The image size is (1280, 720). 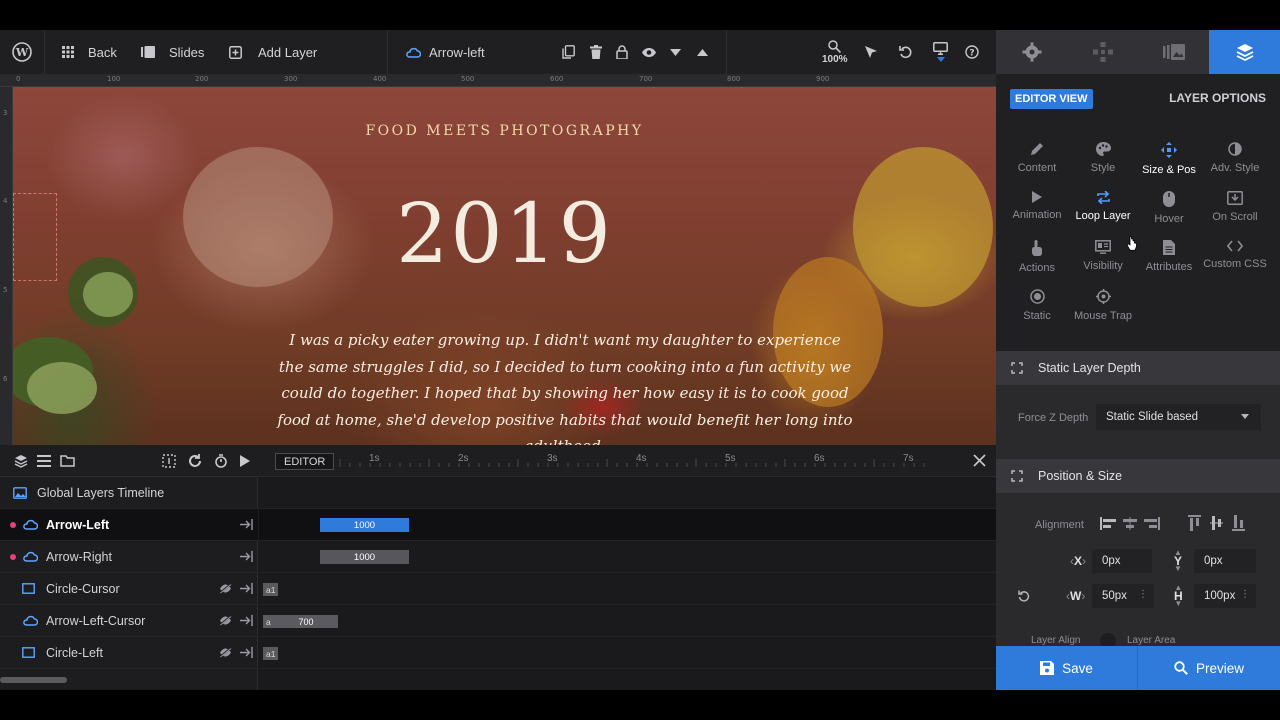 What do you see at coordinates (568, 52) in the screenshot?
I see `duplicate-layer-button` at bounding box center [568, 52].